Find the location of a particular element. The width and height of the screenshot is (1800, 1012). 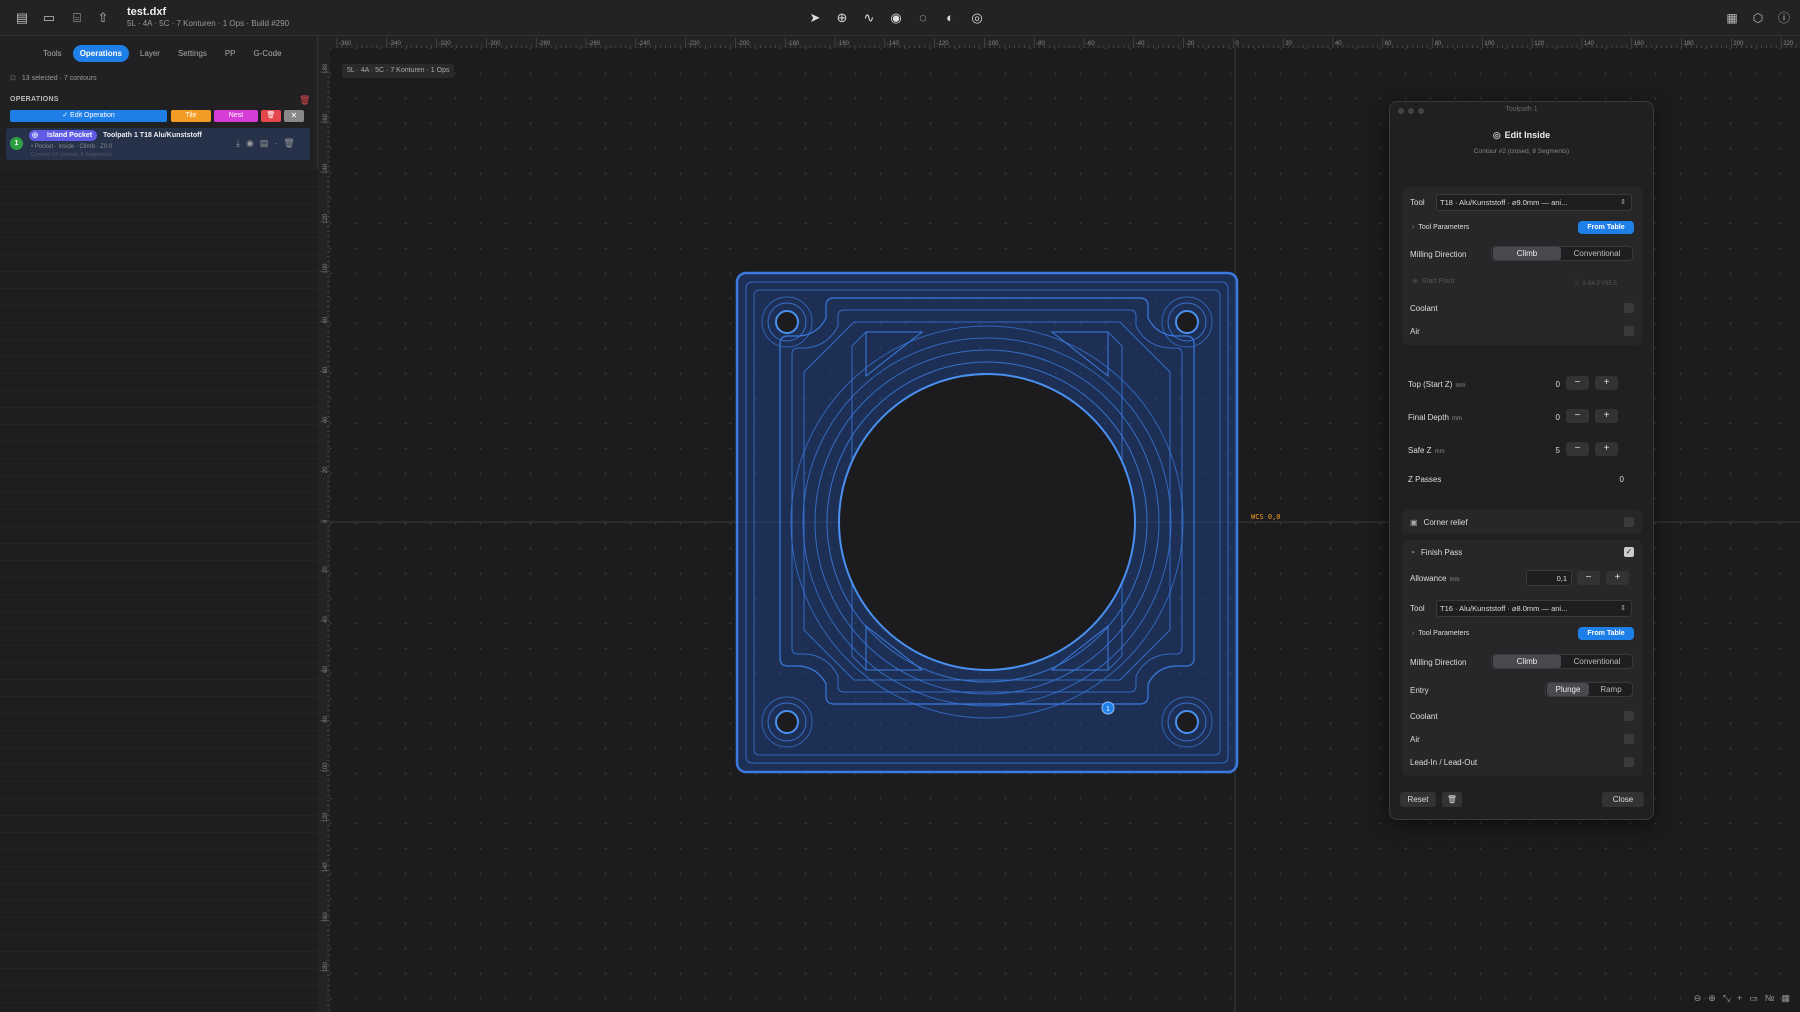

target-icon: ◎ is located at coordinates (977, 18).